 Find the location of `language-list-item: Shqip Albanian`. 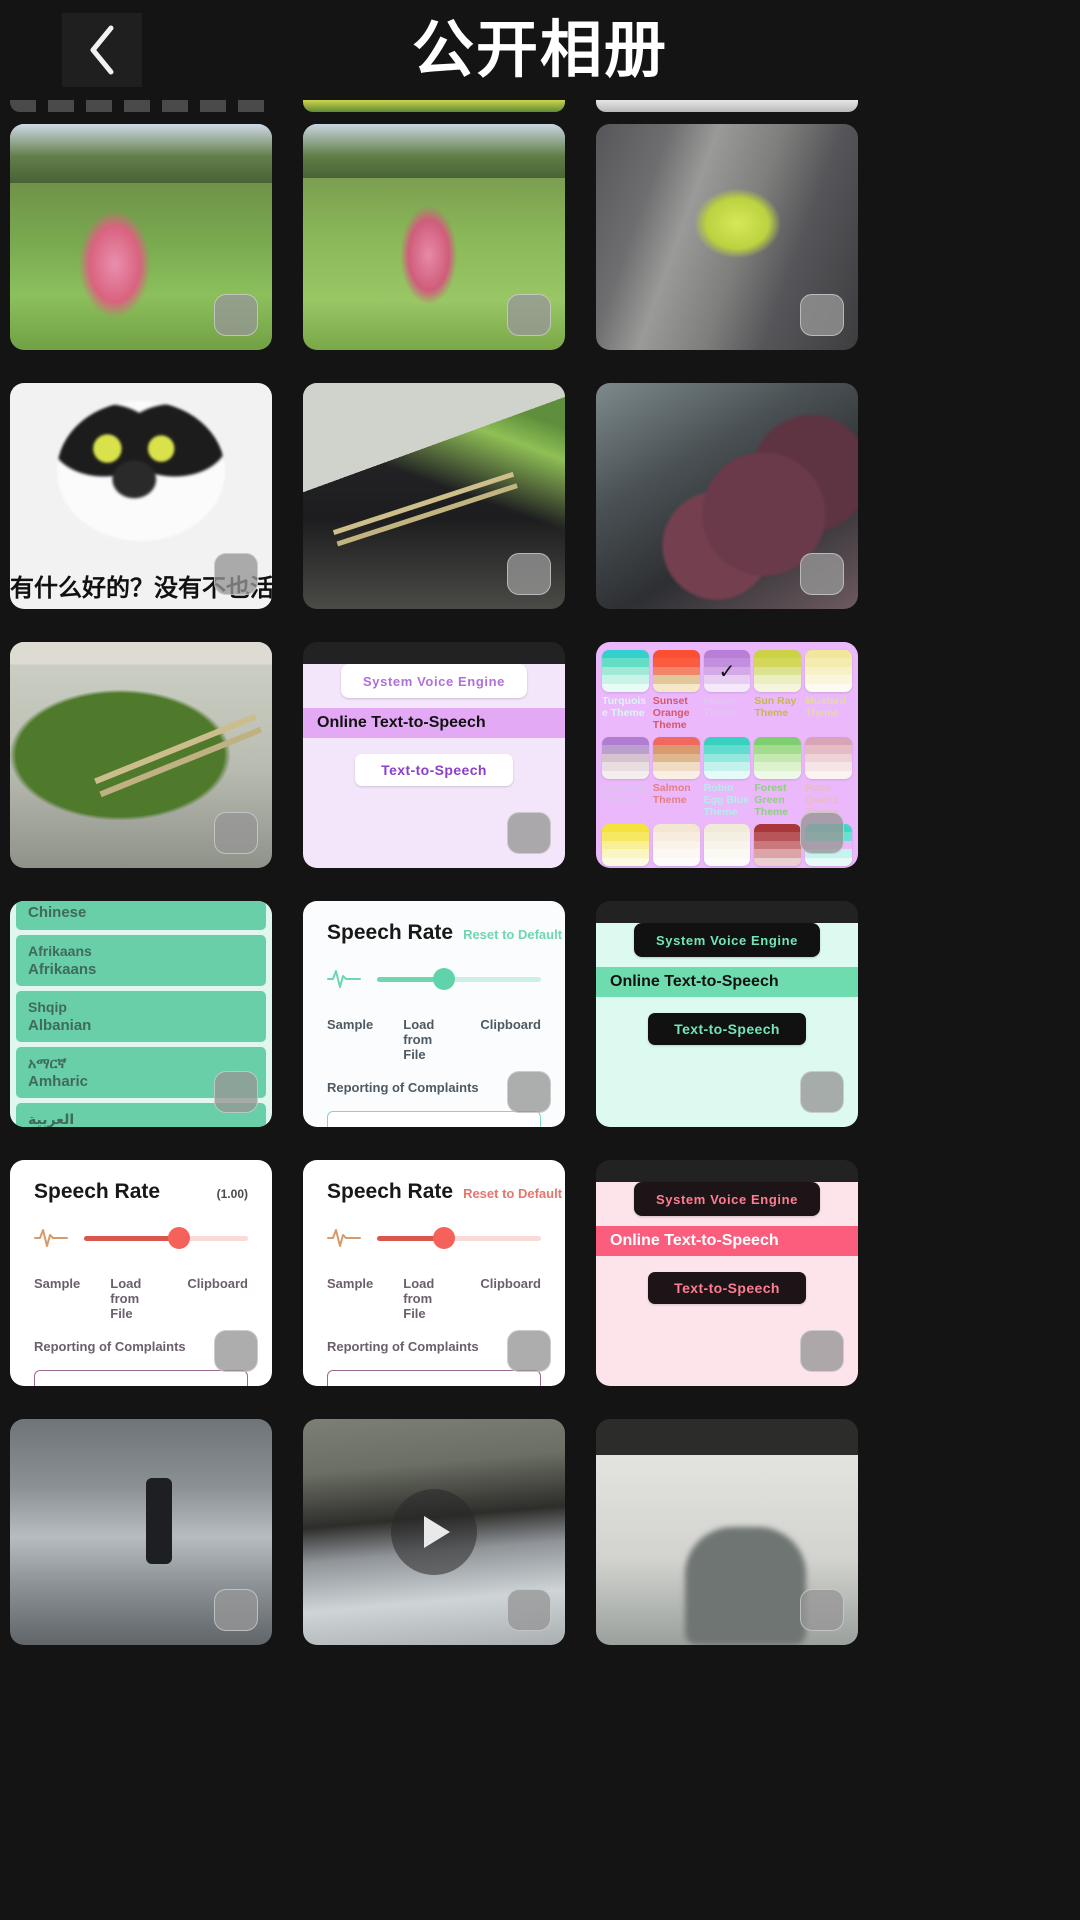

language-list-item: Shqip Albanian is located at coordinates (141, 1016).